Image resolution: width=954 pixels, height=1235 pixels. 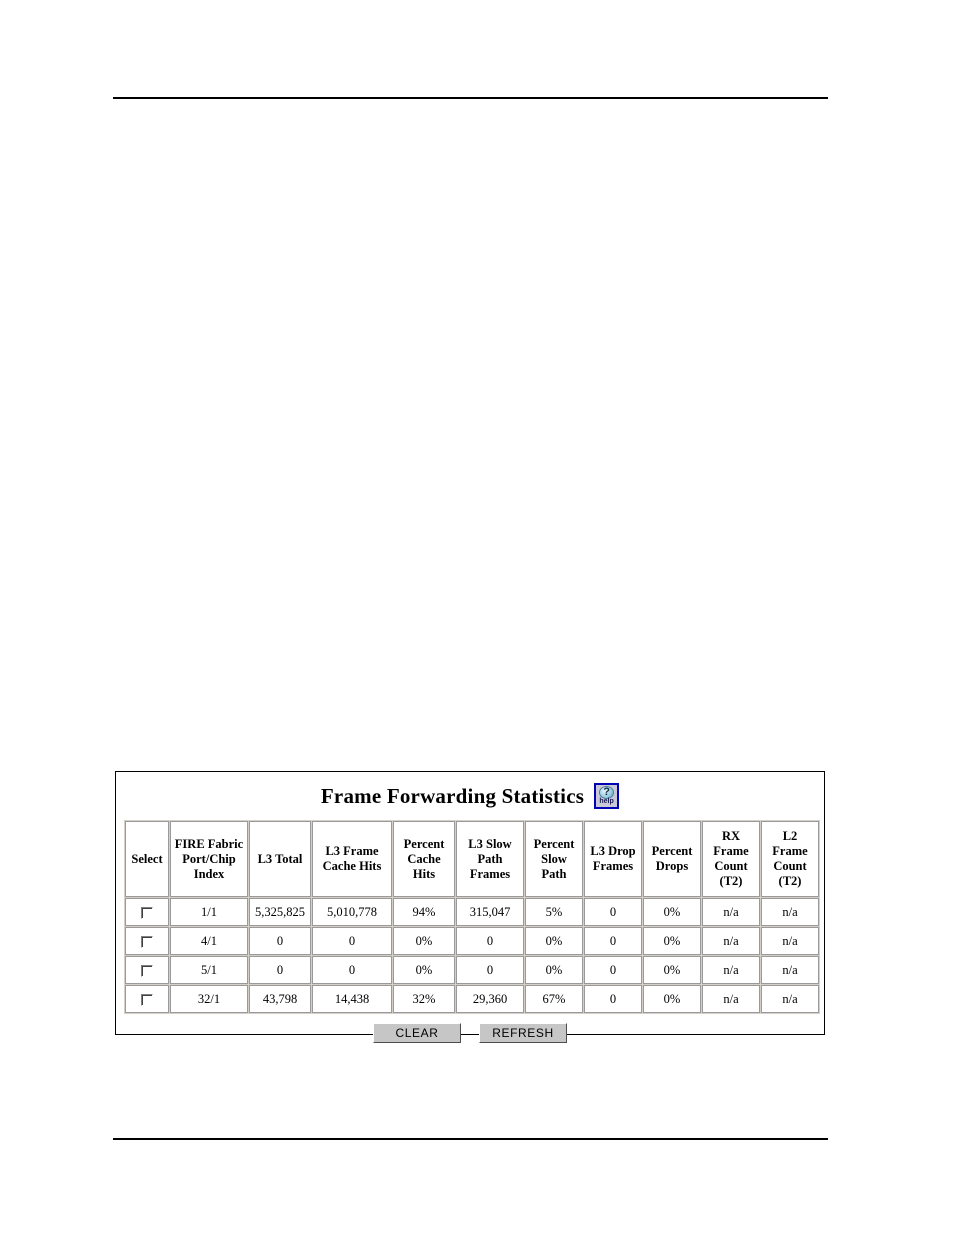 I want to click on cell-l3-slow-path-frames: 29,360, so click(x=490, y=999).